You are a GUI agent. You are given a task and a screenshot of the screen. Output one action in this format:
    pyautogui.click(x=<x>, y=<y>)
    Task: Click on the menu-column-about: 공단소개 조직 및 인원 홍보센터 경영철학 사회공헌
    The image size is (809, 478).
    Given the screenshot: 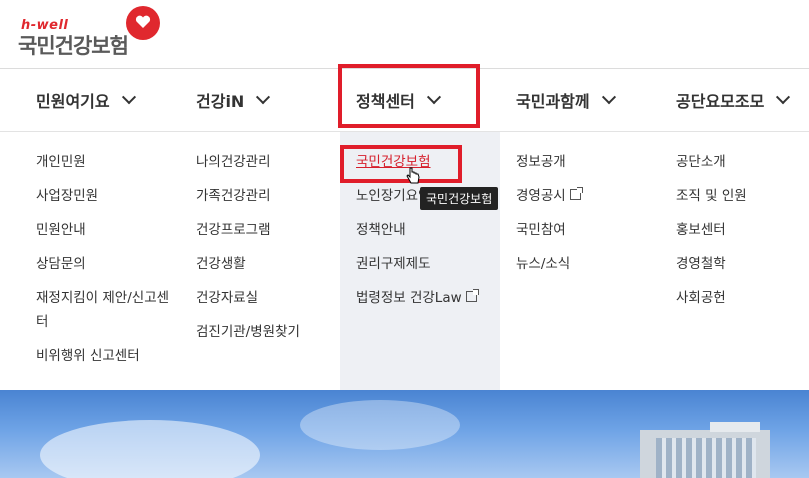 What is the action you would take?
    pyautogui.click(x=734, y=261)
    